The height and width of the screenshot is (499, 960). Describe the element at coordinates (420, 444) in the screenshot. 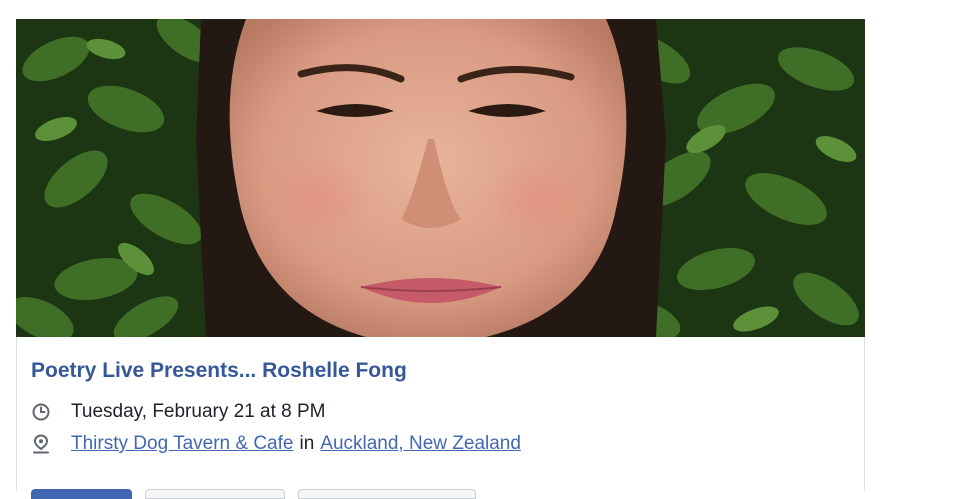

I see `city-link: Auckland, New Zealand` at that location.